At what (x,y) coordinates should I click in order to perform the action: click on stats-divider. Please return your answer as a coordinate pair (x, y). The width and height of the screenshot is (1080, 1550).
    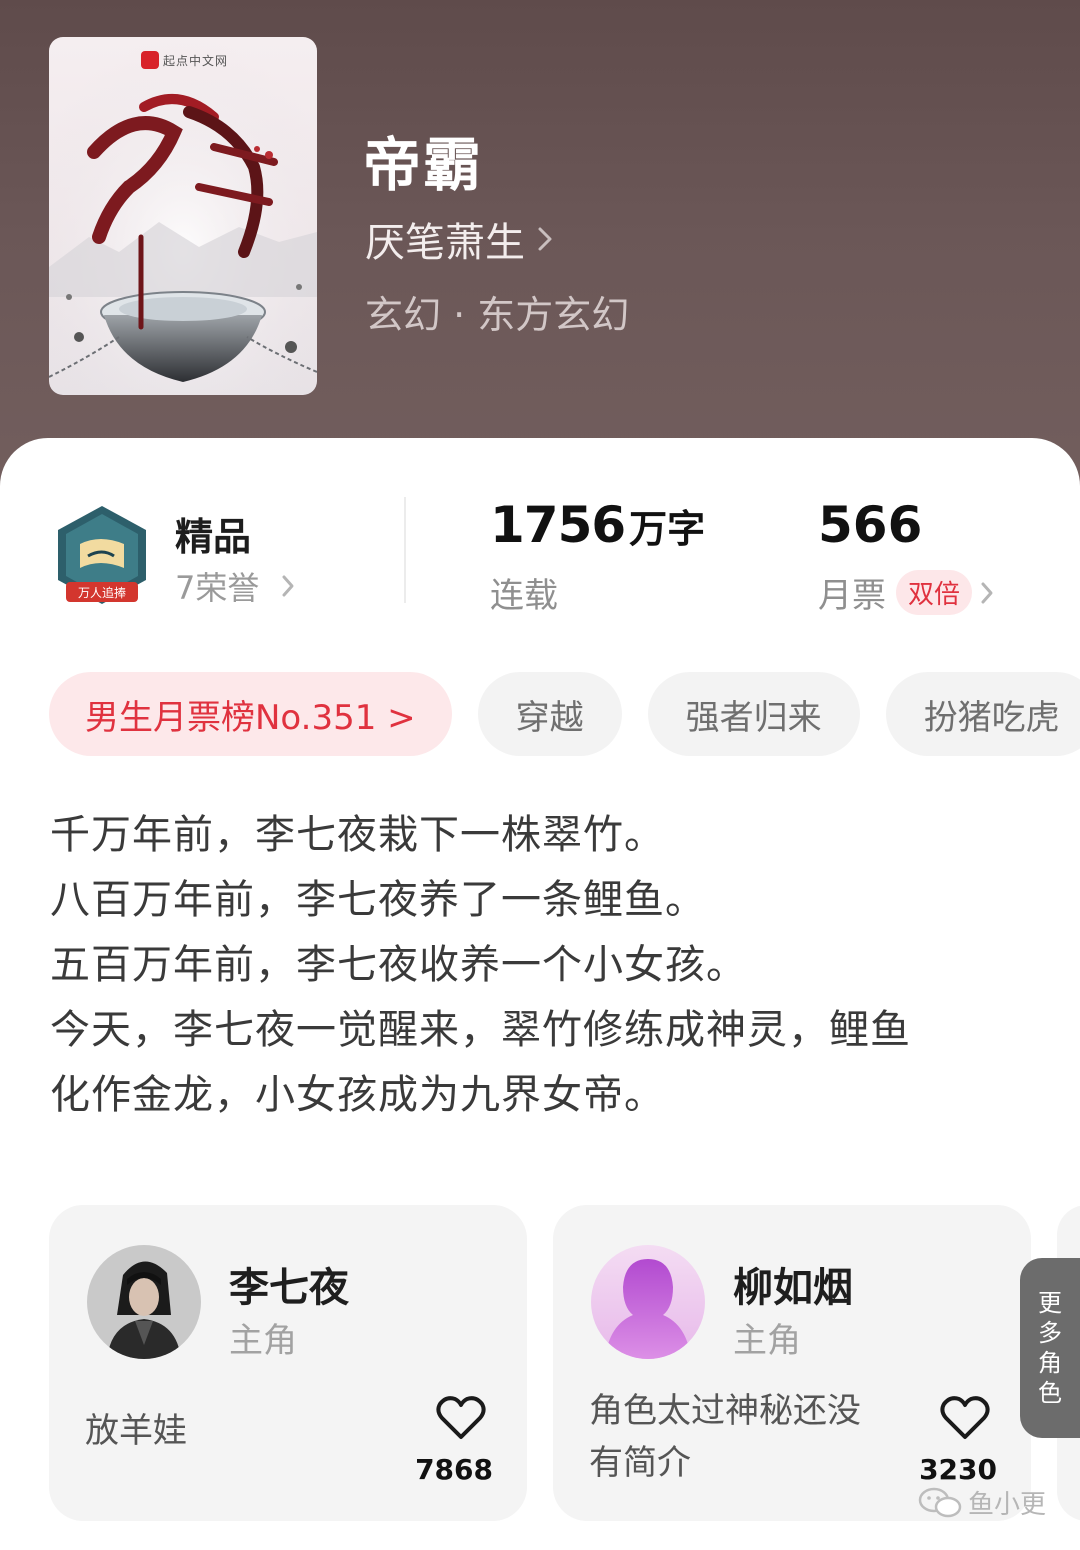
    Looking at the image, I should click on (405, 550).